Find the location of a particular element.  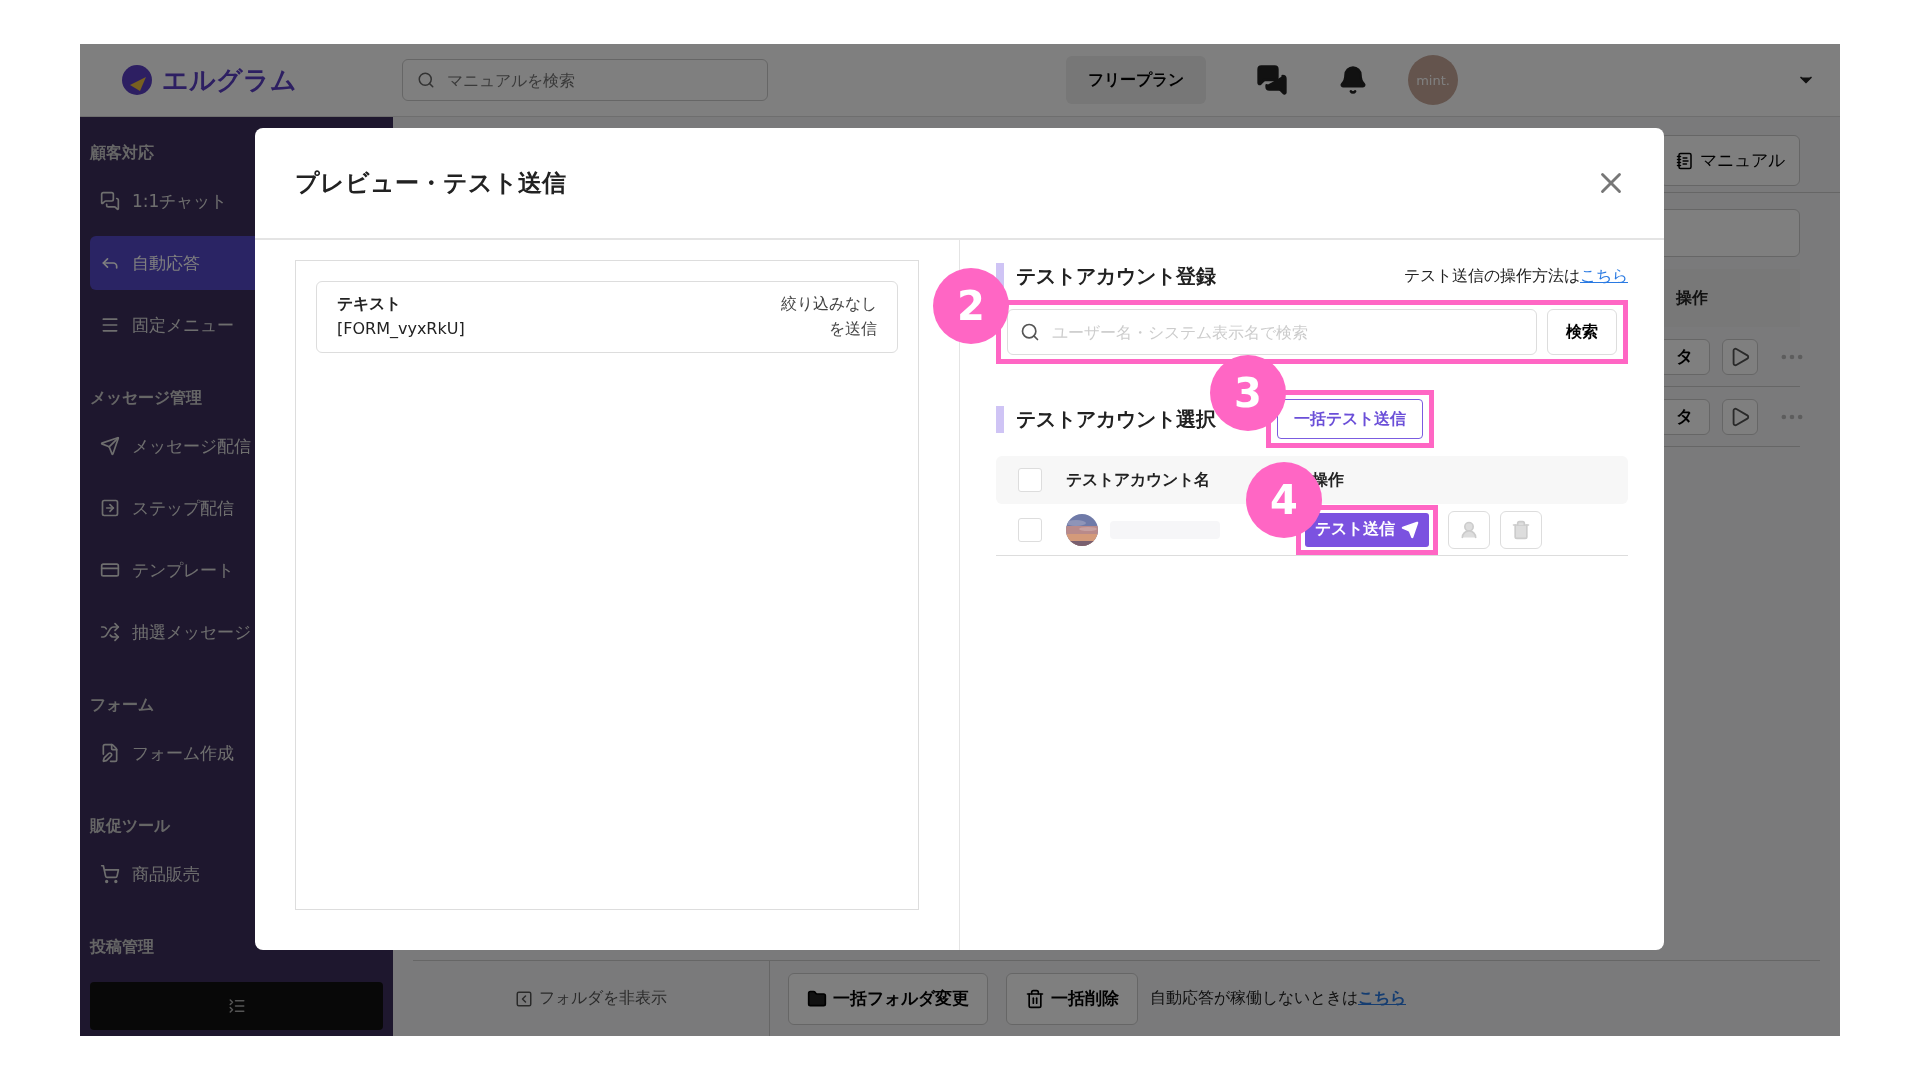

collapse-sidebar-button is located at coordinates (236, 1006).